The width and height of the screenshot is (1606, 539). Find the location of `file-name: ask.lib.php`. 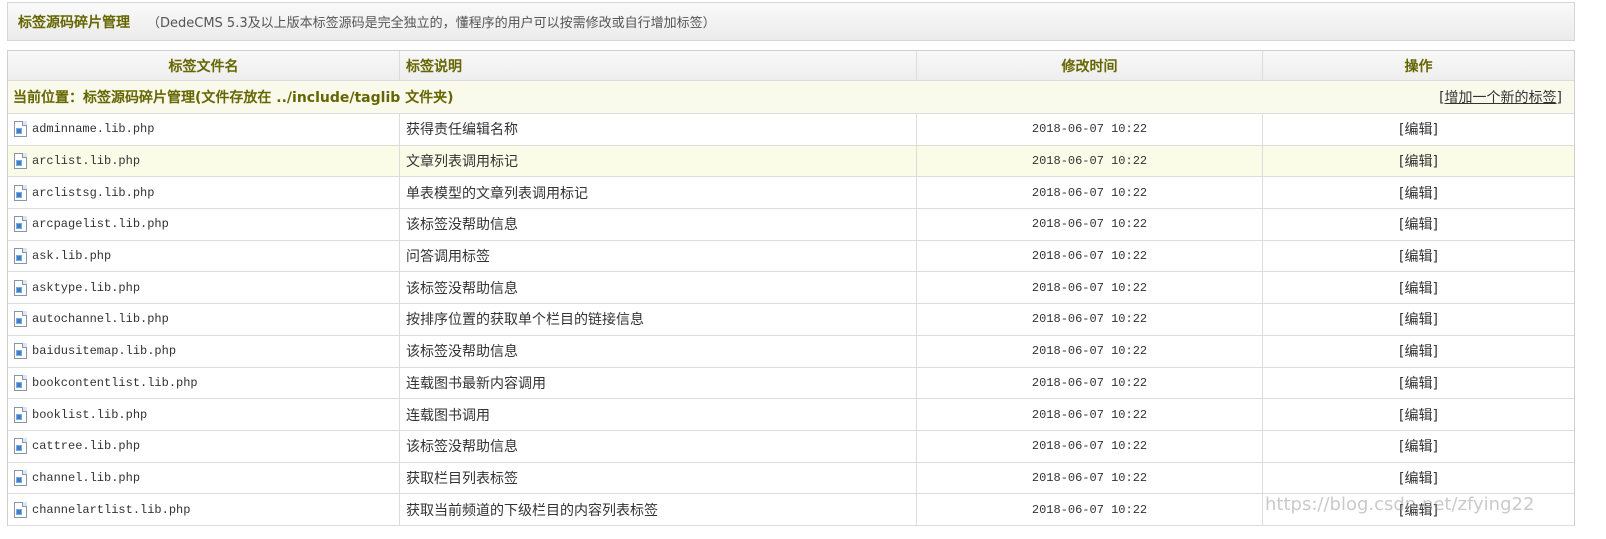

file-name: ask.lib.php is located at coordinates (72, 256).